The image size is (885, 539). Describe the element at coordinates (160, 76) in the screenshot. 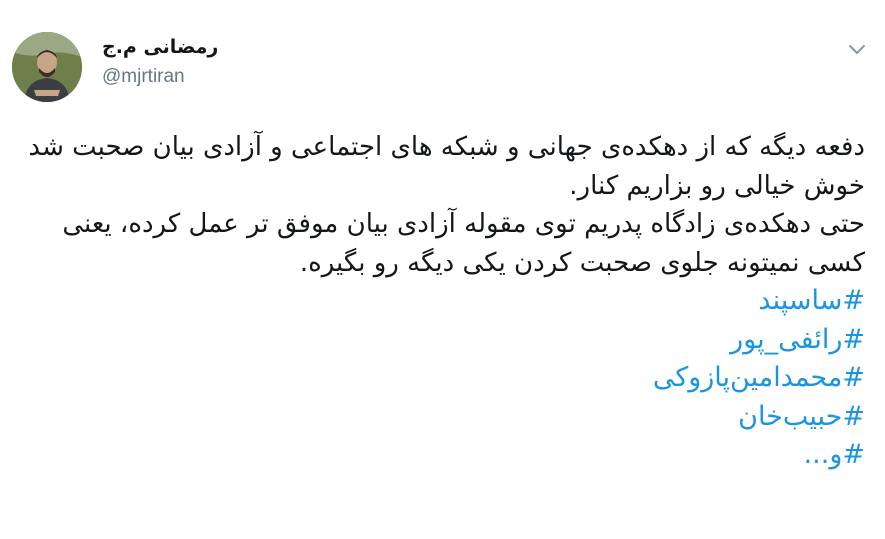

I see `author-handle: @mjrtiran` at that location.